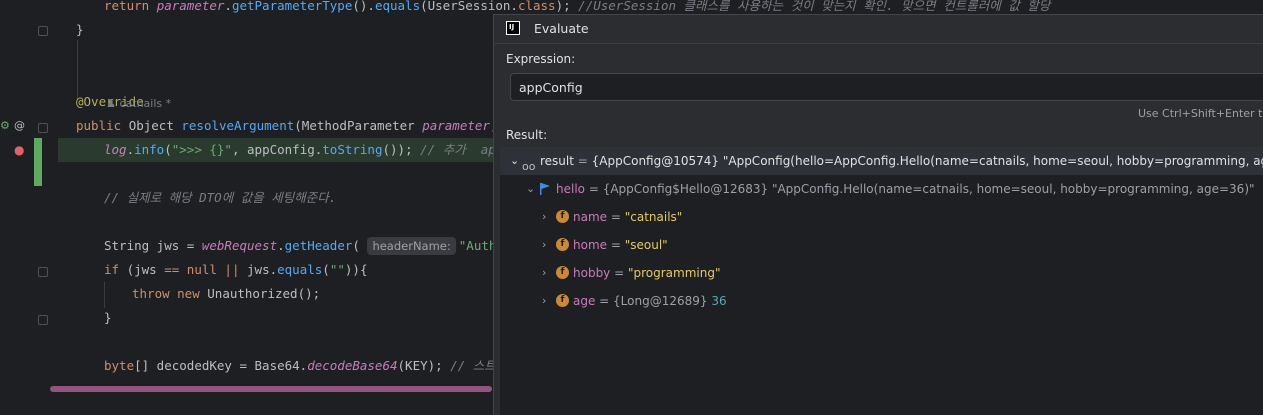  I want to click on tree-row-hobby: › f hobby = "programming", so click(881, 273).